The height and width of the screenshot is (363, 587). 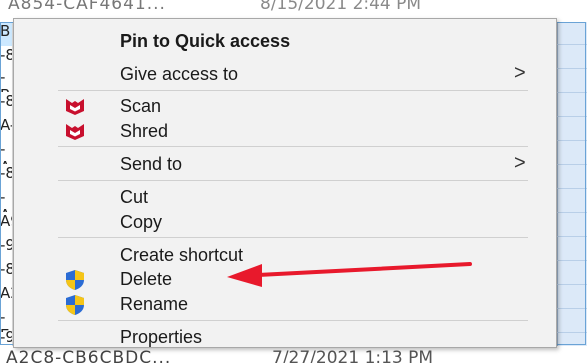 I want to click on menu-item-label: Rename, so click(x=154, y=304).